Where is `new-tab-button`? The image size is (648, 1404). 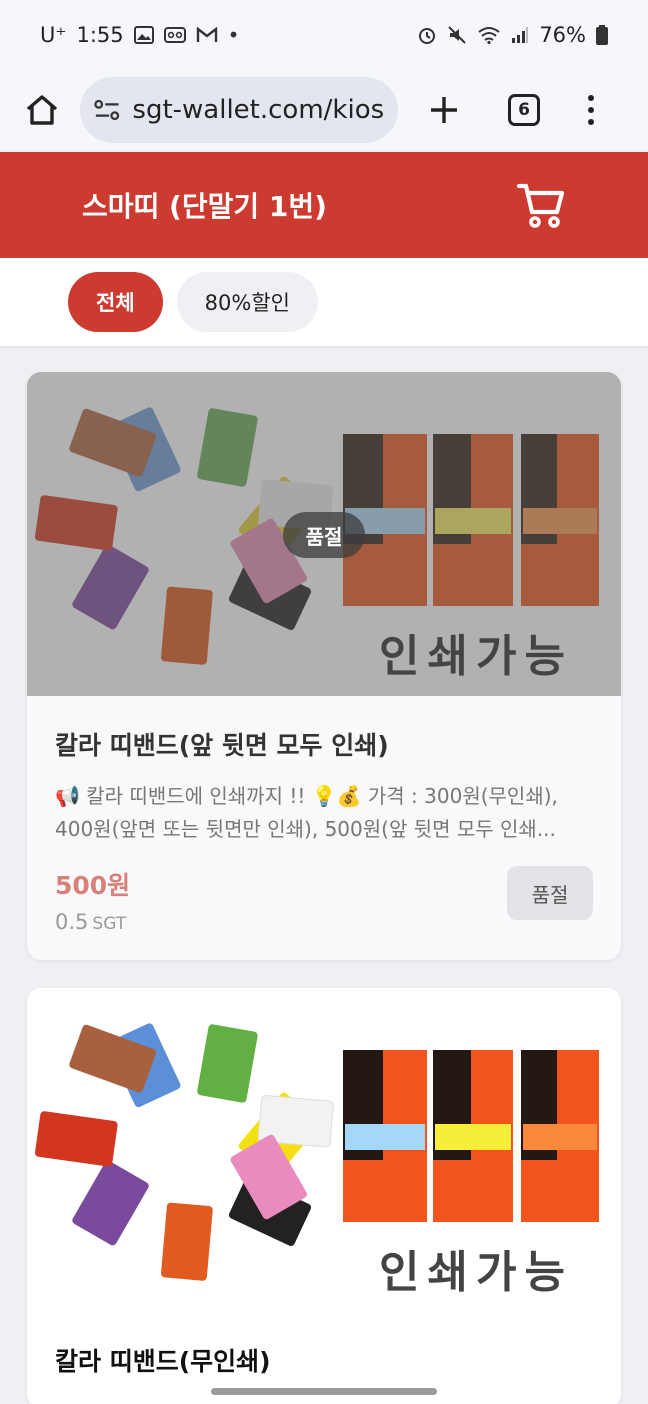
new-tab-button is located at coordinates (444, 110).